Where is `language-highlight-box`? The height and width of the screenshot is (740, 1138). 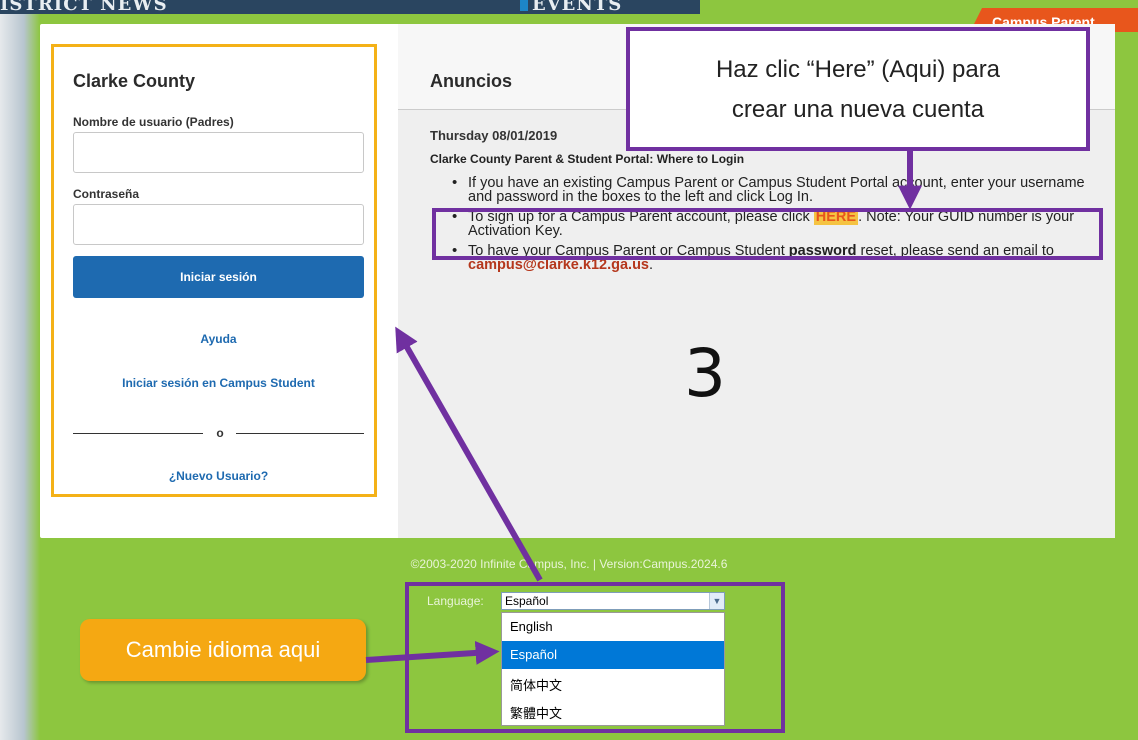
language-highlight-box is located at coordinates (595, 657).